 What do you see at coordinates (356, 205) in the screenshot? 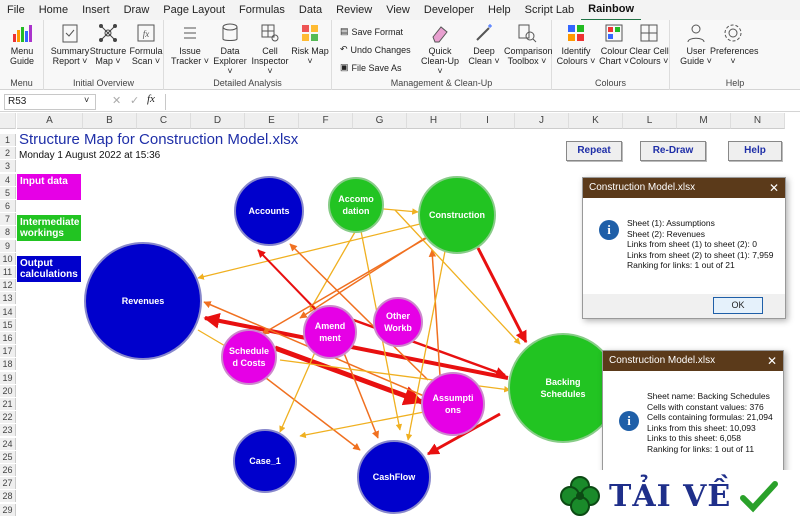
I see `node-accomodation: Accomo dation` at bounding box center [356, 205].